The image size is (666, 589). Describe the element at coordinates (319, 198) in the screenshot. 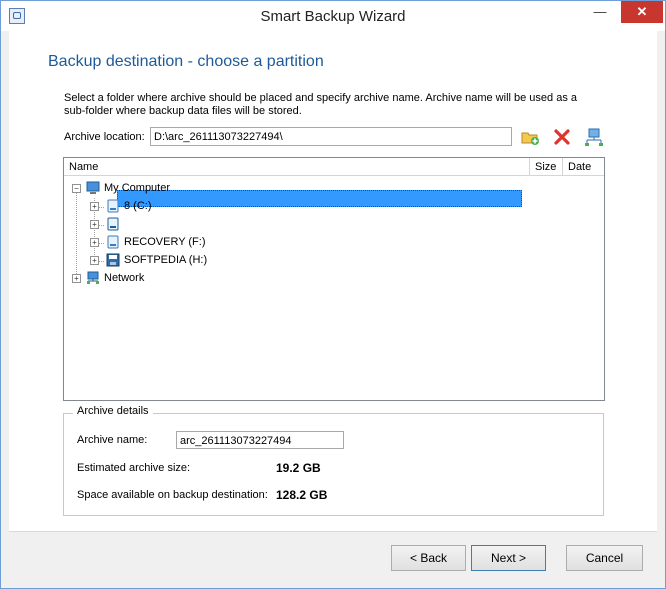

I see `selected-row-highlight` at that location.